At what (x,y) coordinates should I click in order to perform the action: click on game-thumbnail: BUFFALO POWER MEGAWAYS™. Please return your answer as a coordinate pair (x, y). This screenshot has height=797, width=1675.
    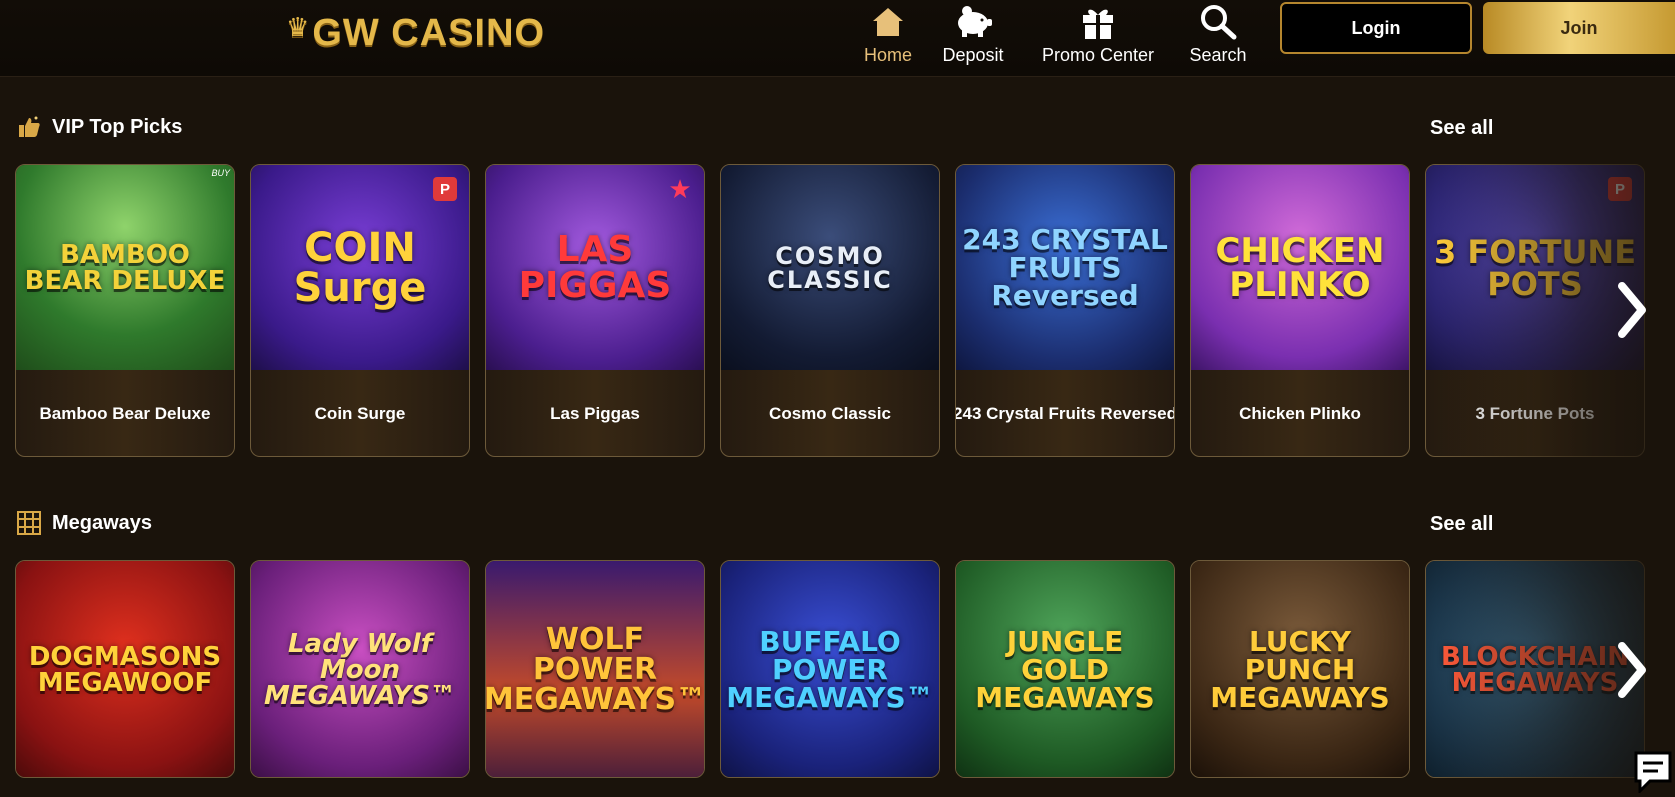
    Looking at the image, I should click on (830, 669).